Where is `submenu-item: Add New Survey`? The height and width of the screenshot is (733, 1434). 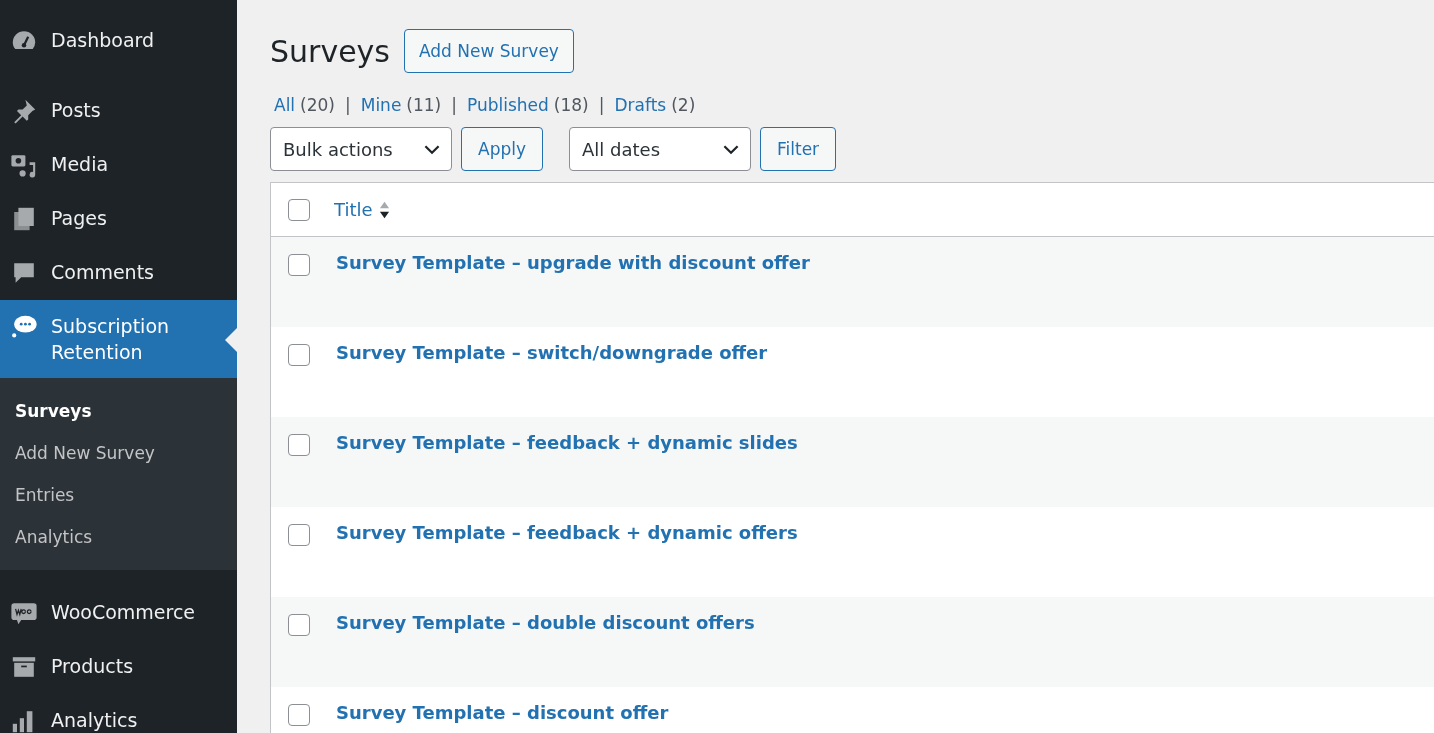 submenu-item: Add New Survey is located at coordinates (118, 453).